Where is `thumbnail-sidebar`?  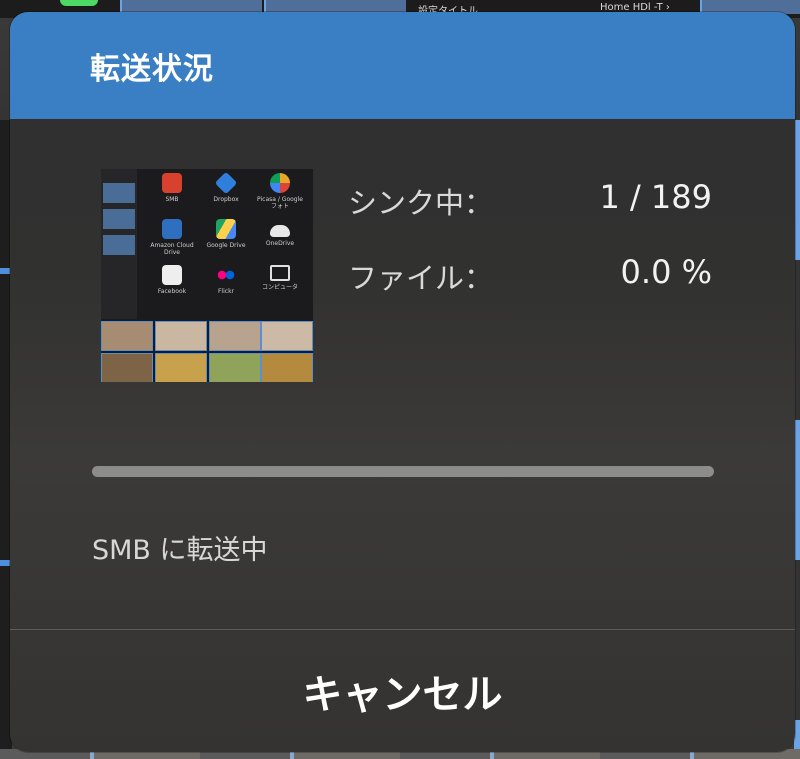 thumbnail-sidebar is located at coordinates (119, 244).